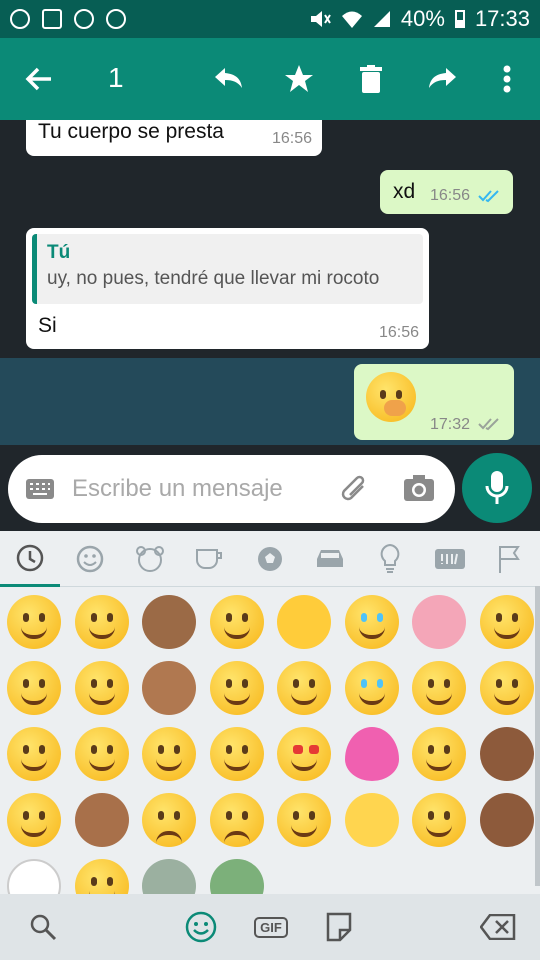 This screenshot has width=540, height=960. What do you see at coordinates (201, 927) in the screenshot?
I see `emoji-tab-icon` at bounding box center [201, 927].